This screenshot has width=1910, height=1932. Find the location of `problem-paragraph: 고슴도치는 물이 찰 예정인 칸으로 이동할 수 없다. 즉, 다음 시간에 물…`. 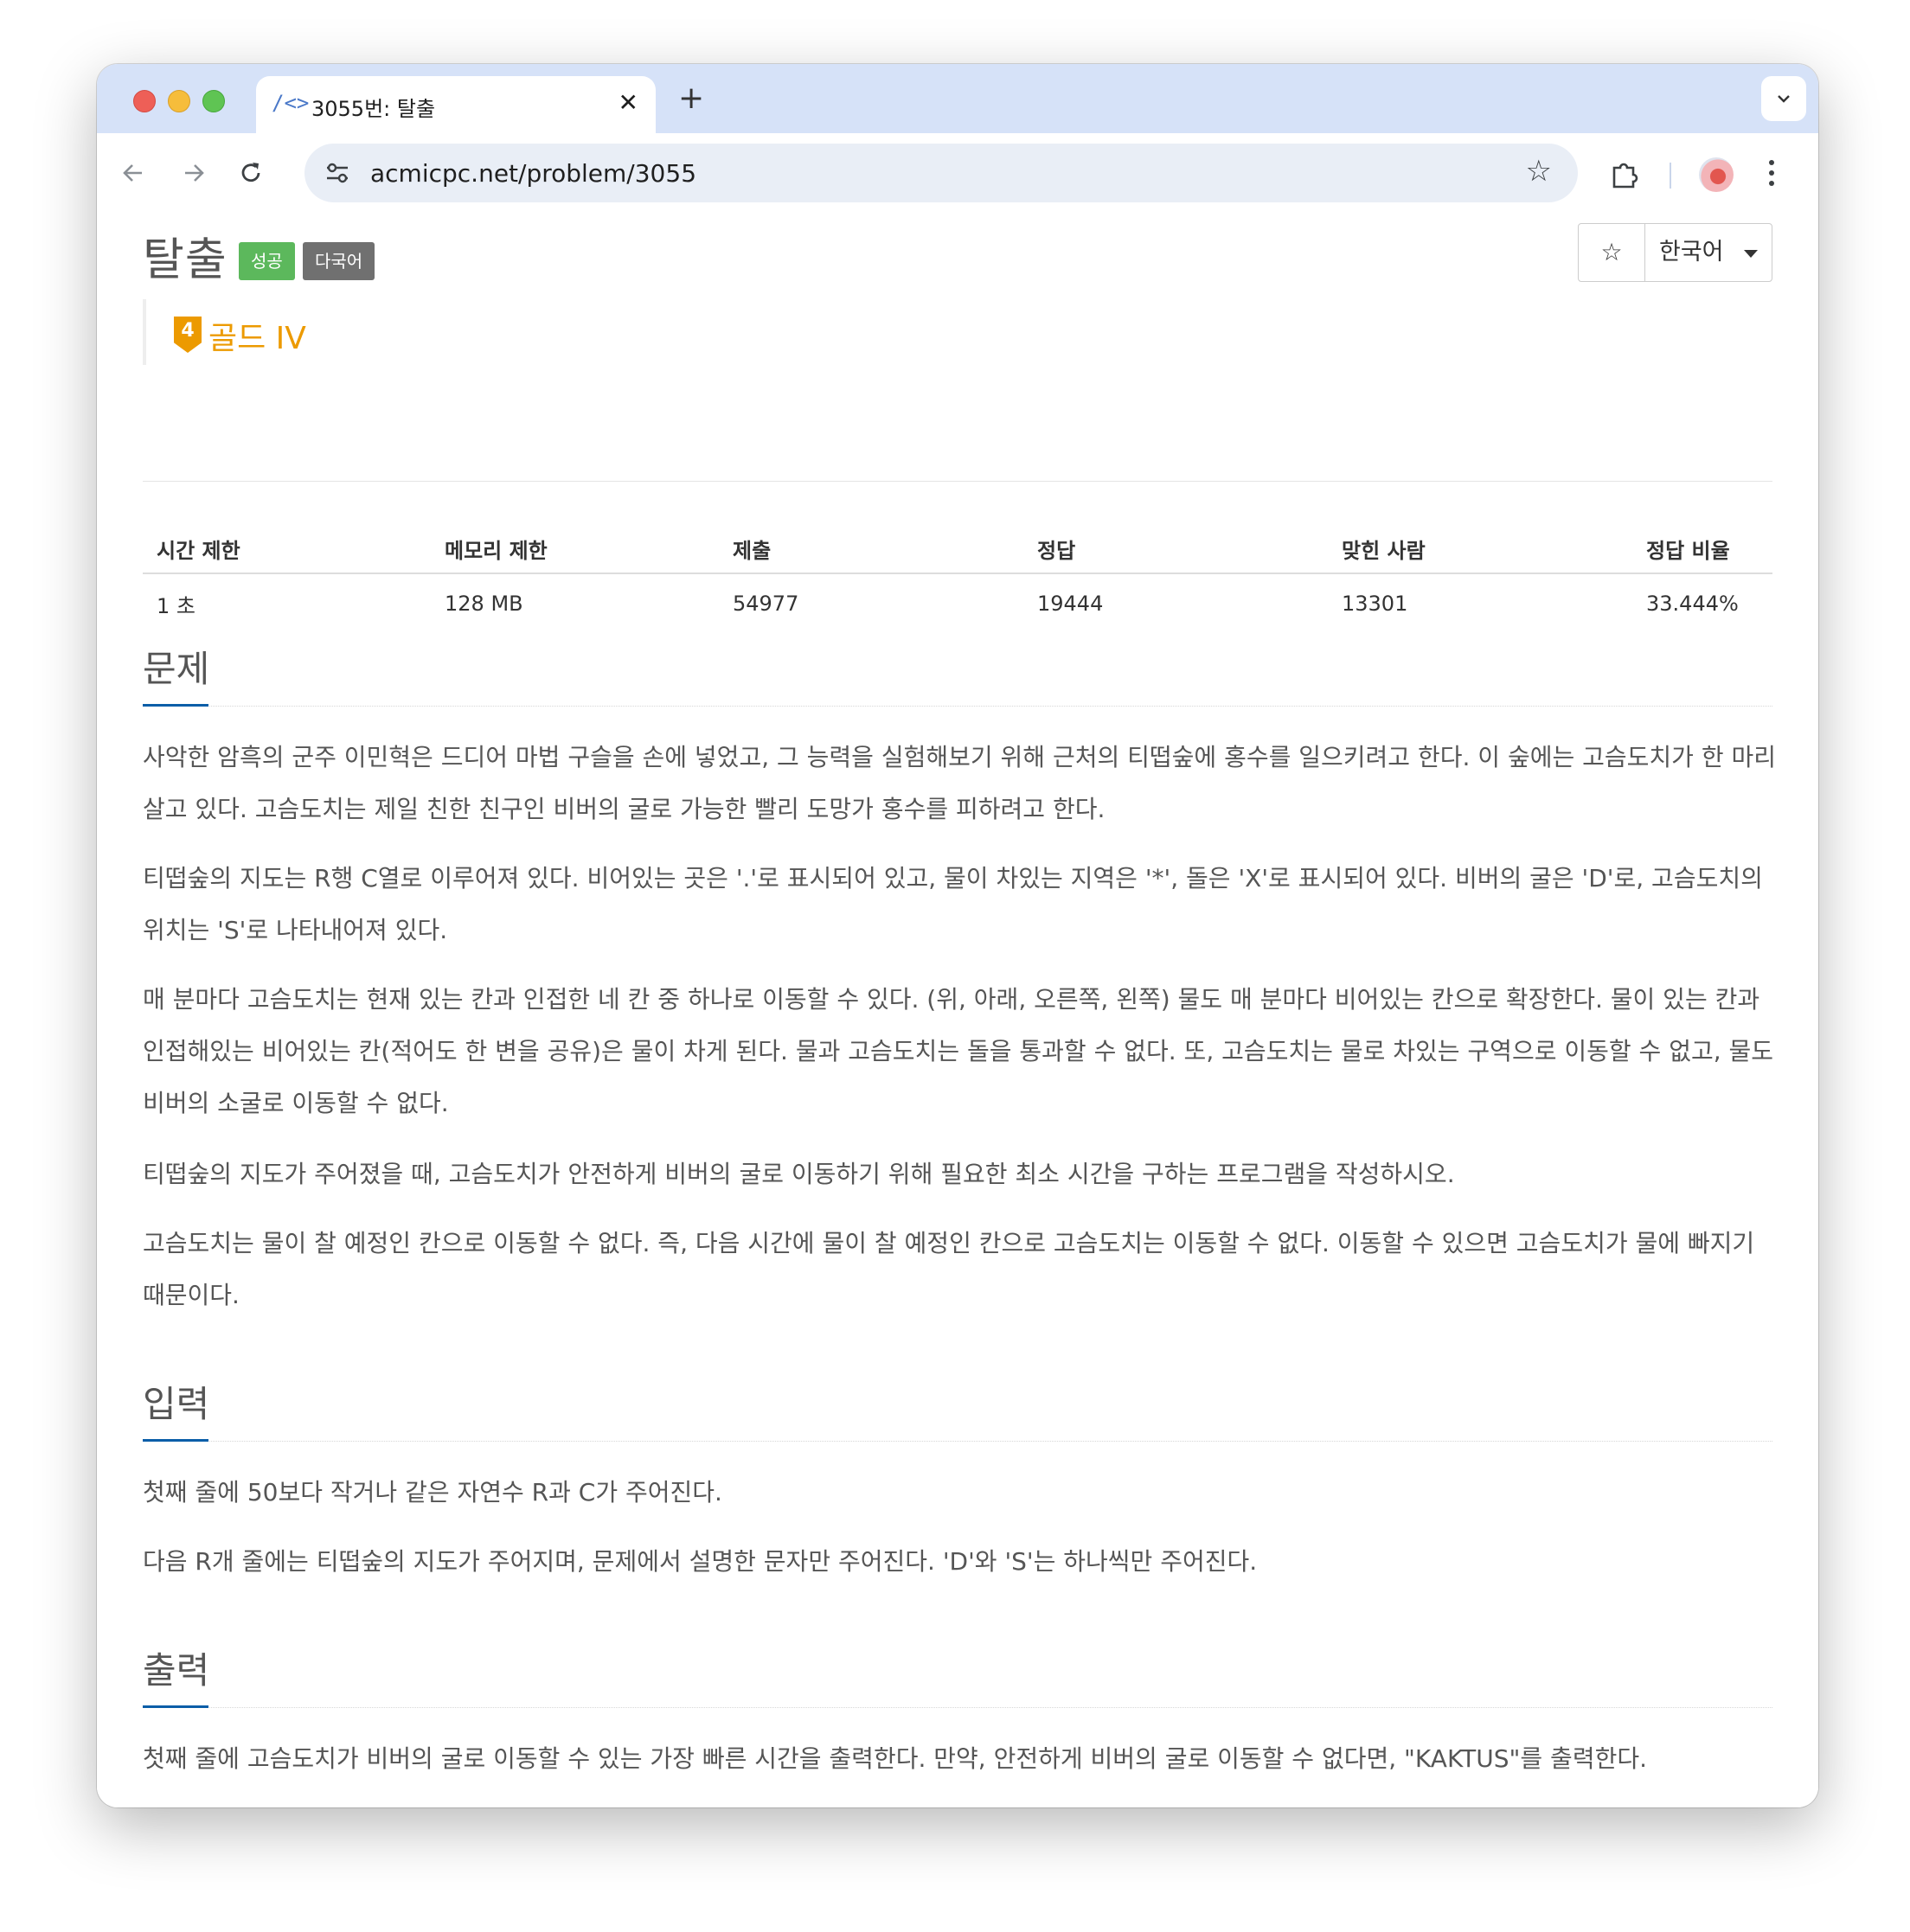

problem-paragraph: 고슴도치는 물이 찰 예정인 칸으로 이동할 수 없다. 즉, 다음 시간에 물… is located at coordinates (949, 1269).